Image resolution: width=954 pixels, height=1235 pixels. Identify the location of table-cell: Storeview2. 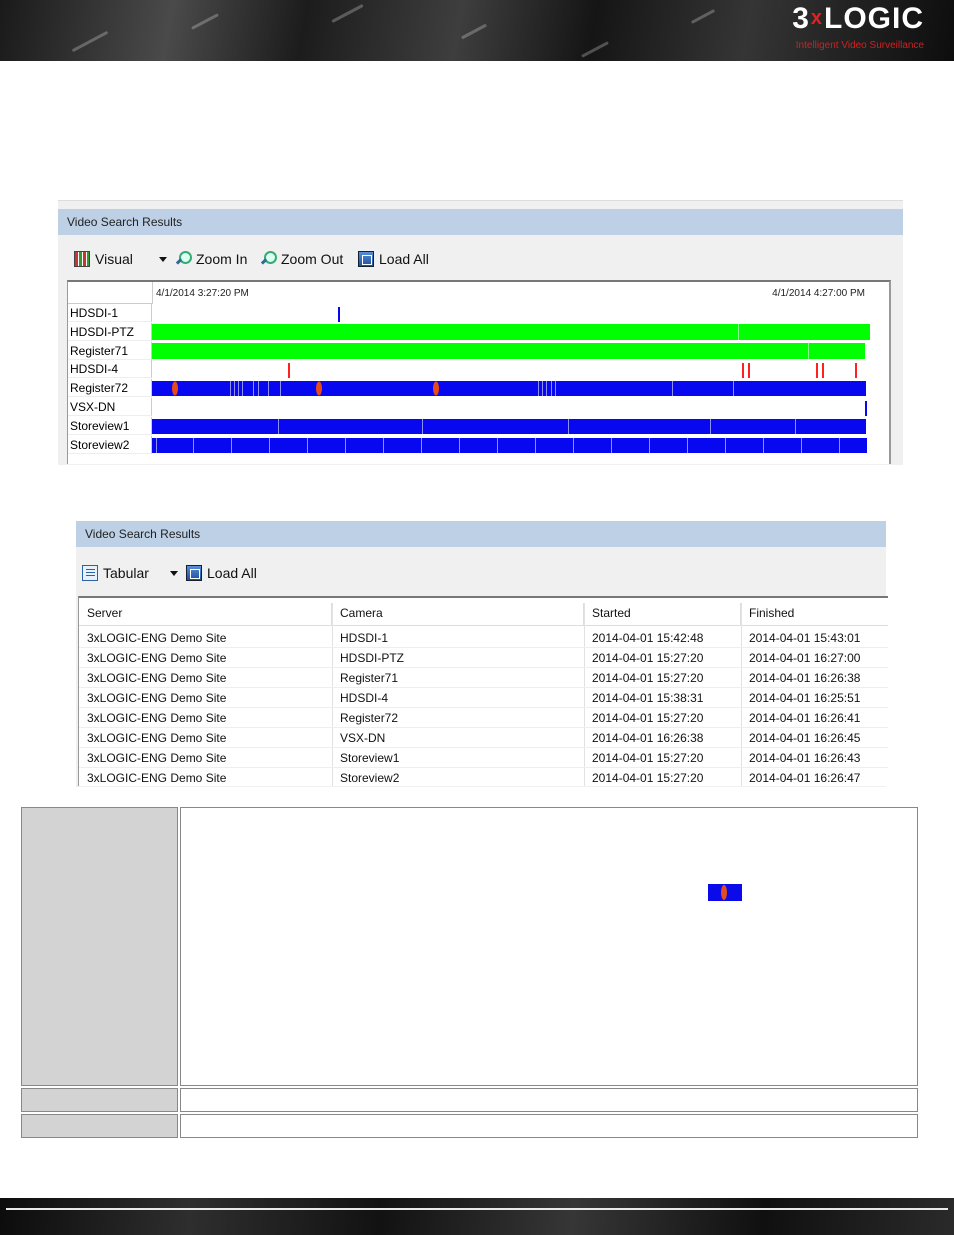
(370, 778).